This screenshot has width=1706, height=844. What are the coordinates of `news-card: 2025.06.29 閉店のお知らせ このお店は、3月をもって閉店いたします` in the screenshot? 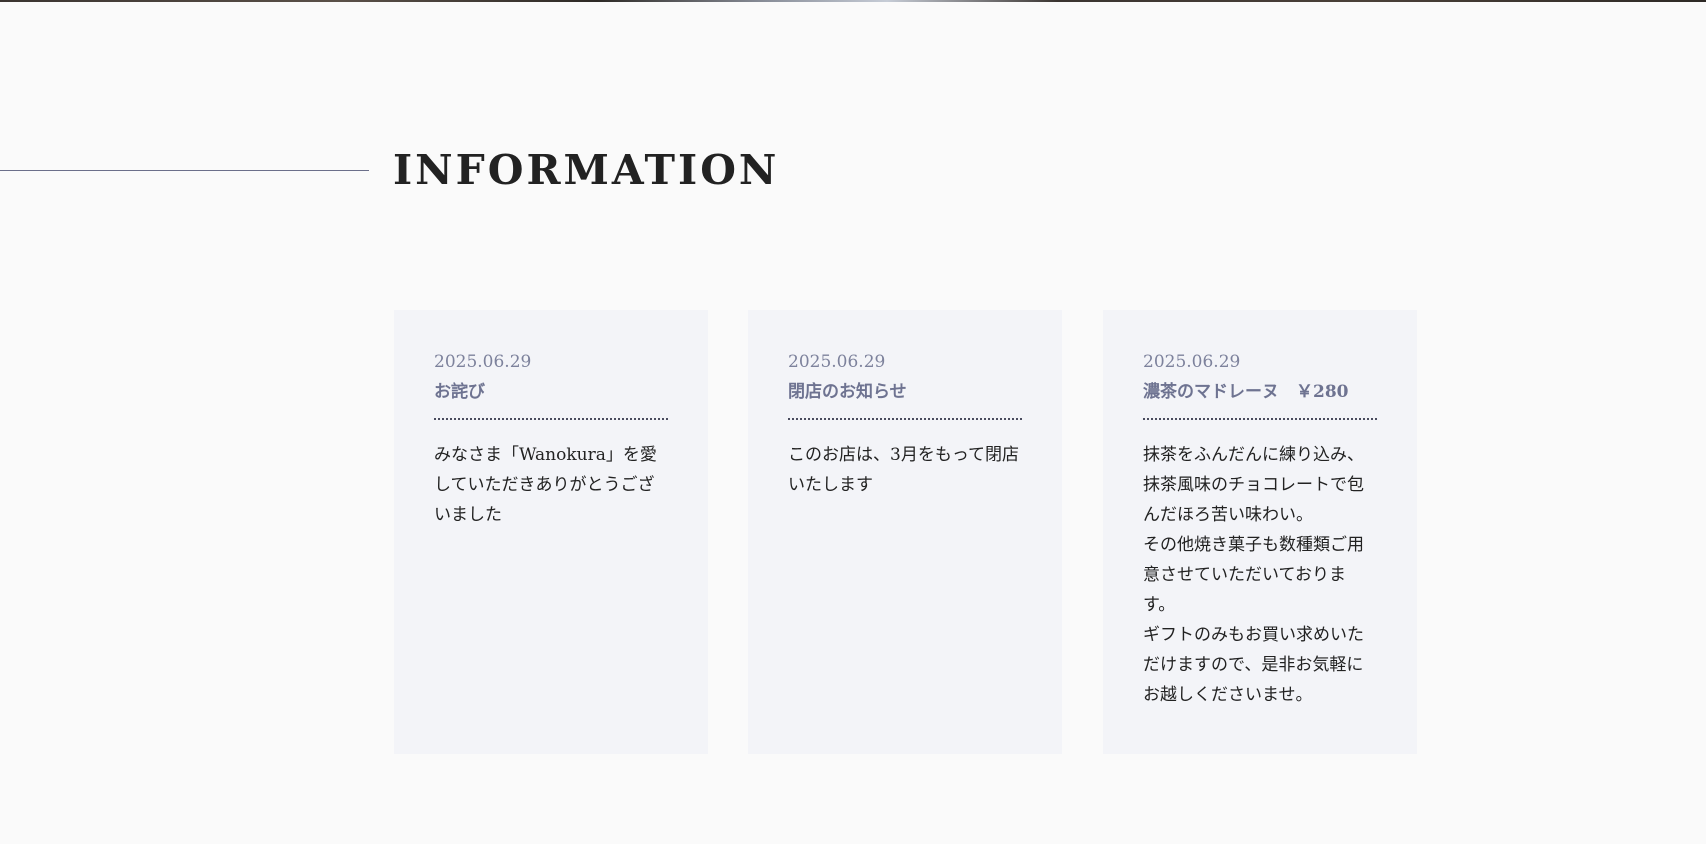 It's located at (905, 532).